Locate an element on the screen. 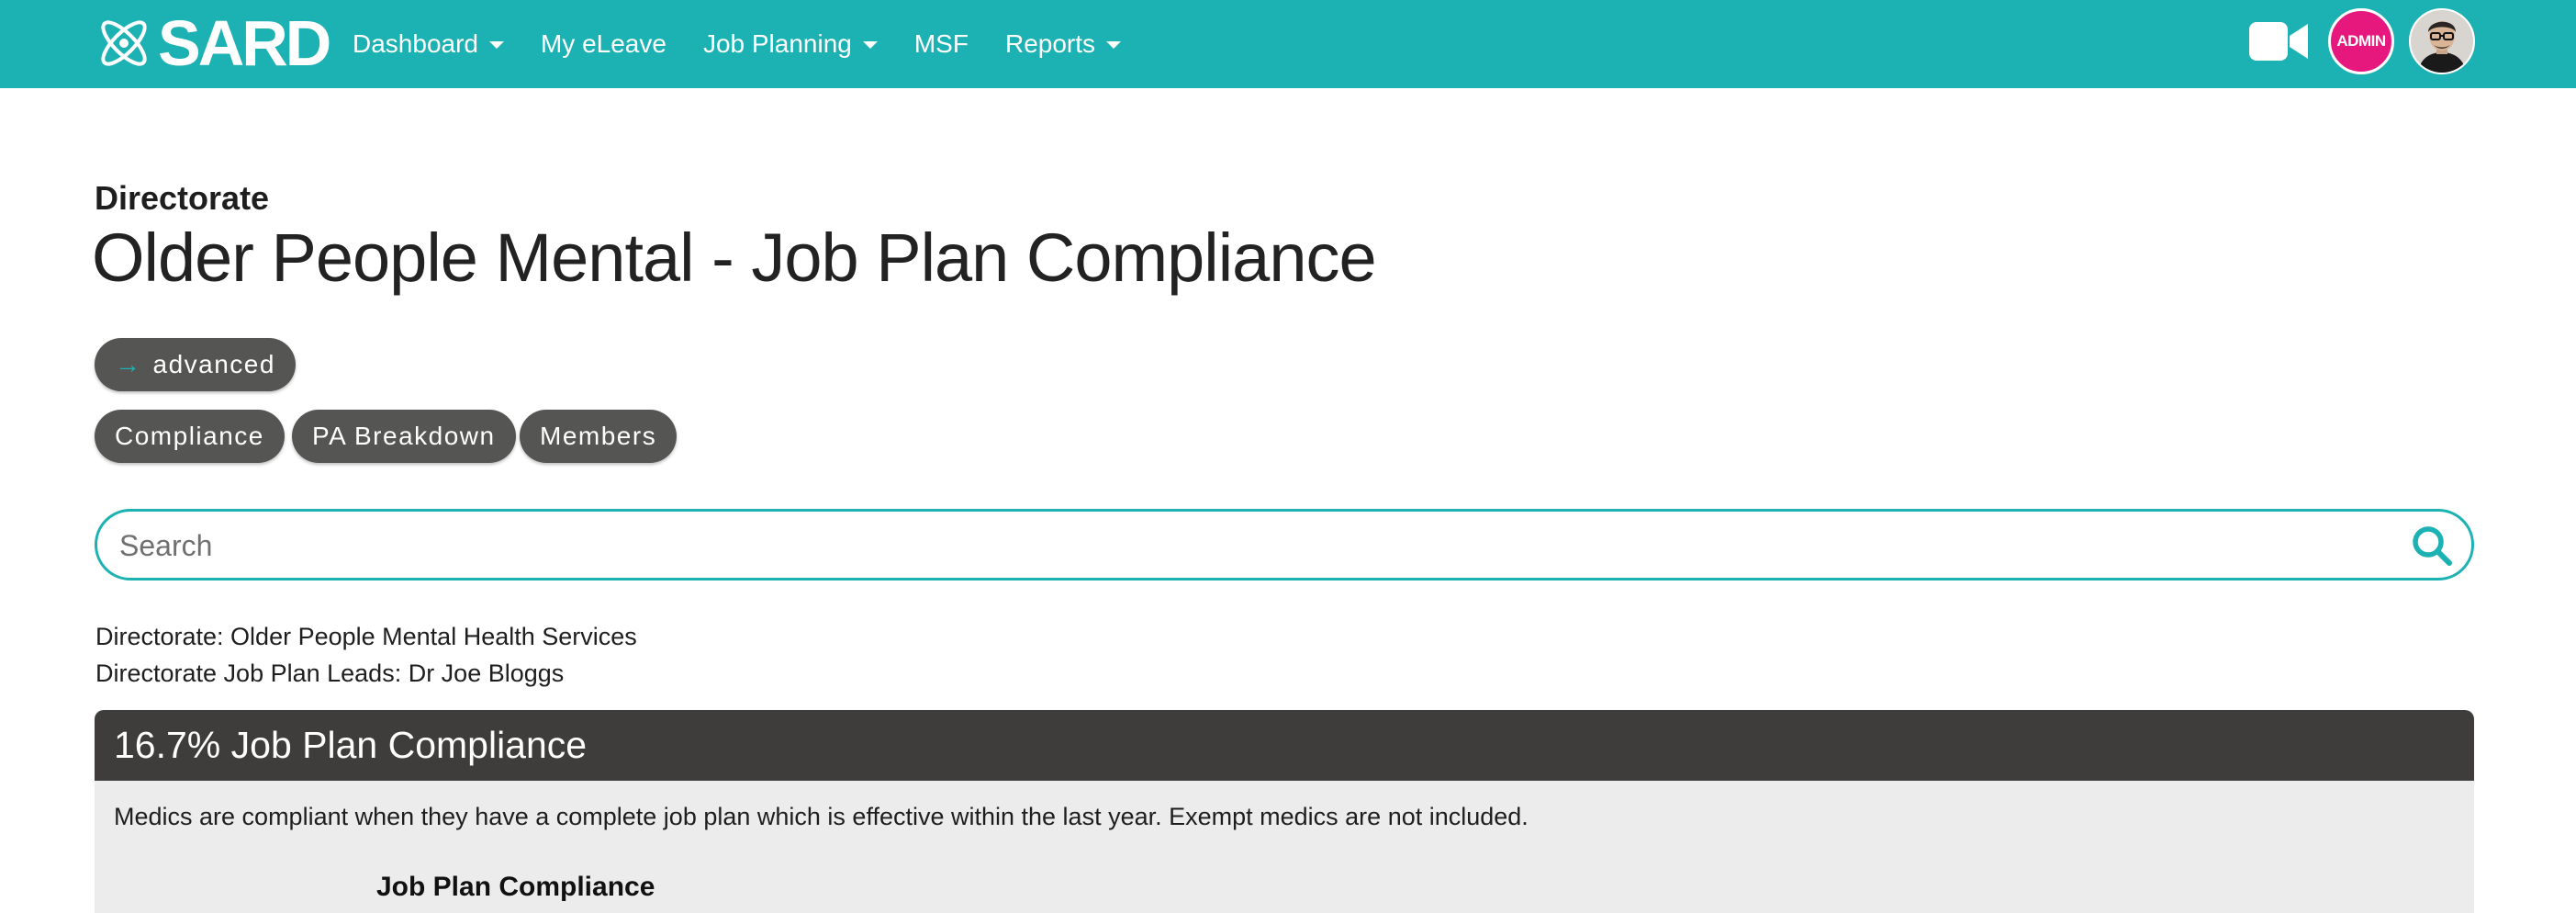 The image size is (2576, 913). nav-reports: Reports is located at coordinates (1063, 44).